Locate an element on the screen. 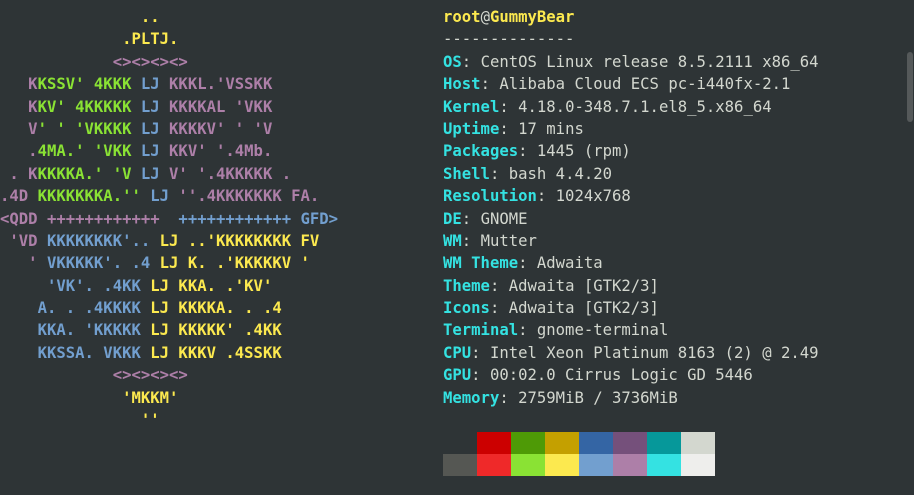 The width and height of the screenshot is (914, 495). info-row-resolution: Resolution: 1024x768 is located at coordinates (537, 196).